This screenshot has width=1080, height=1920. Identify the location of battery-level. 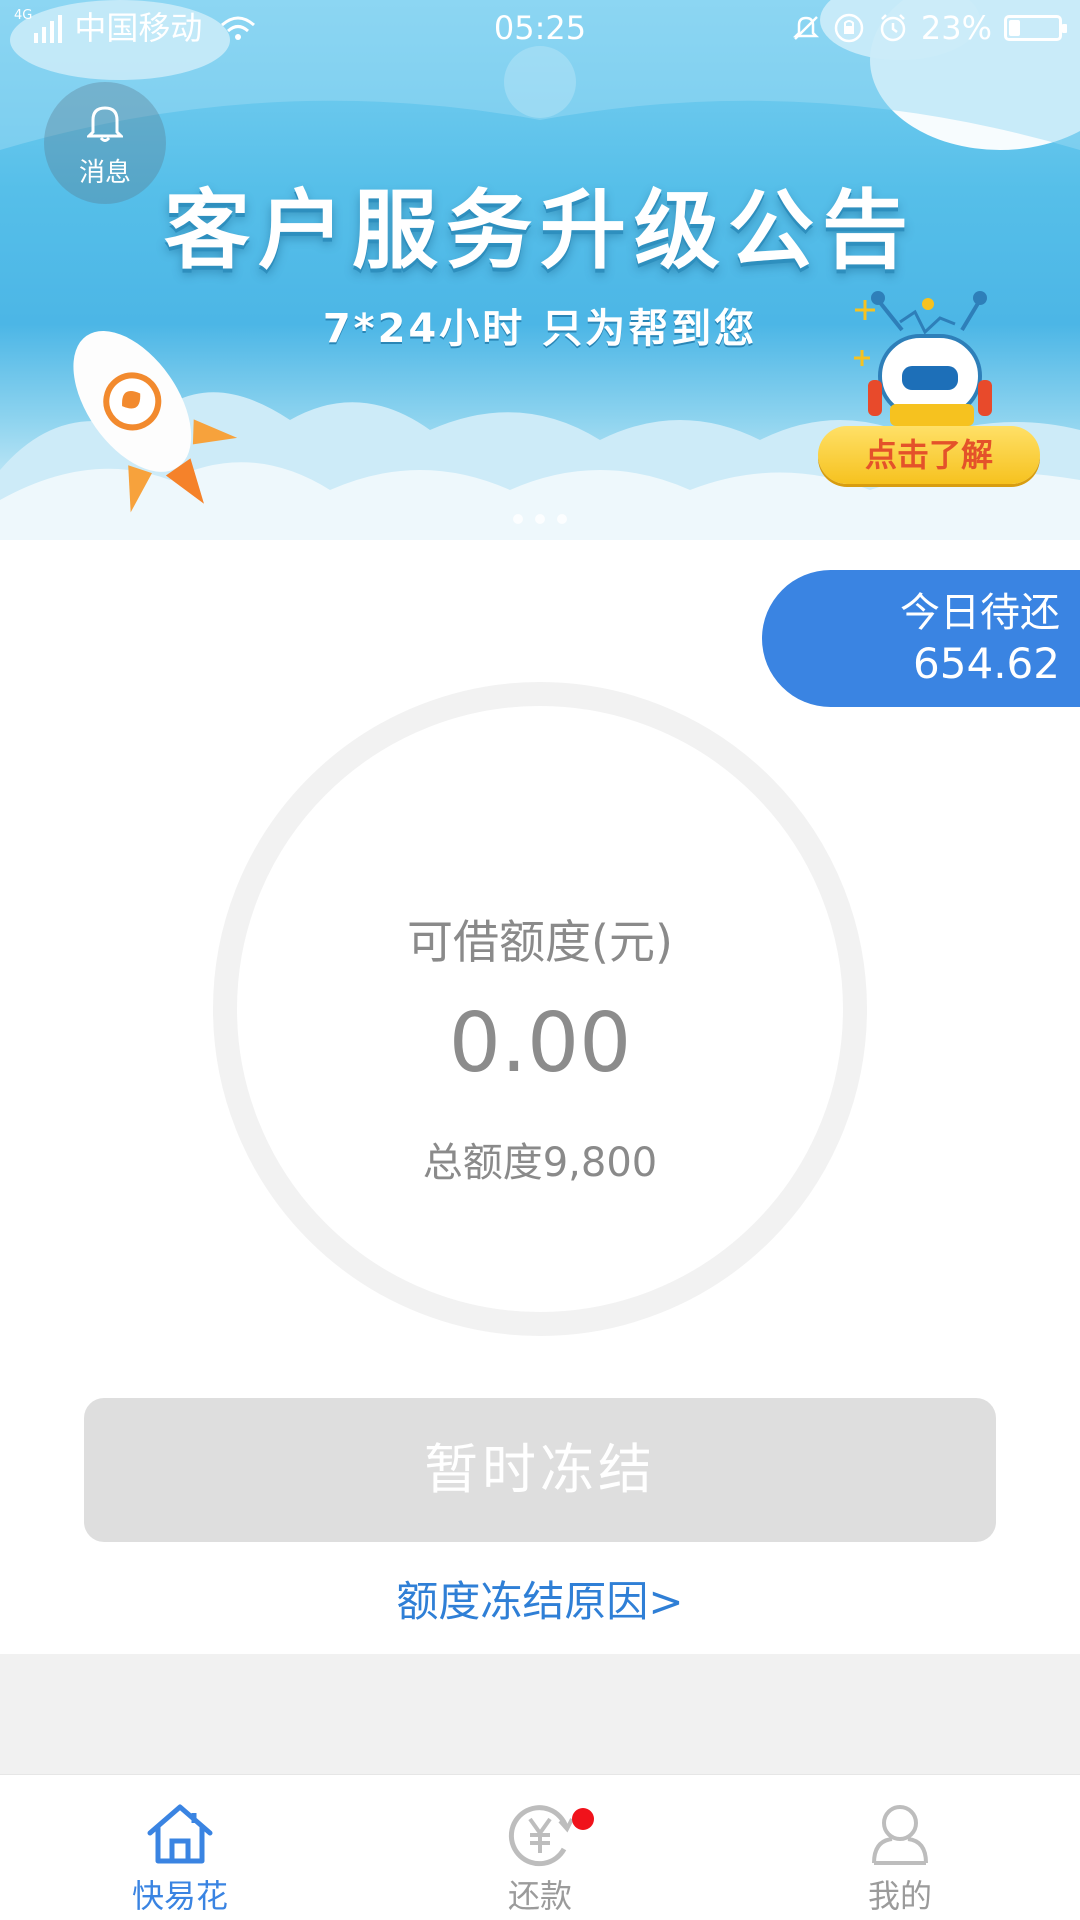
(1015, 28).